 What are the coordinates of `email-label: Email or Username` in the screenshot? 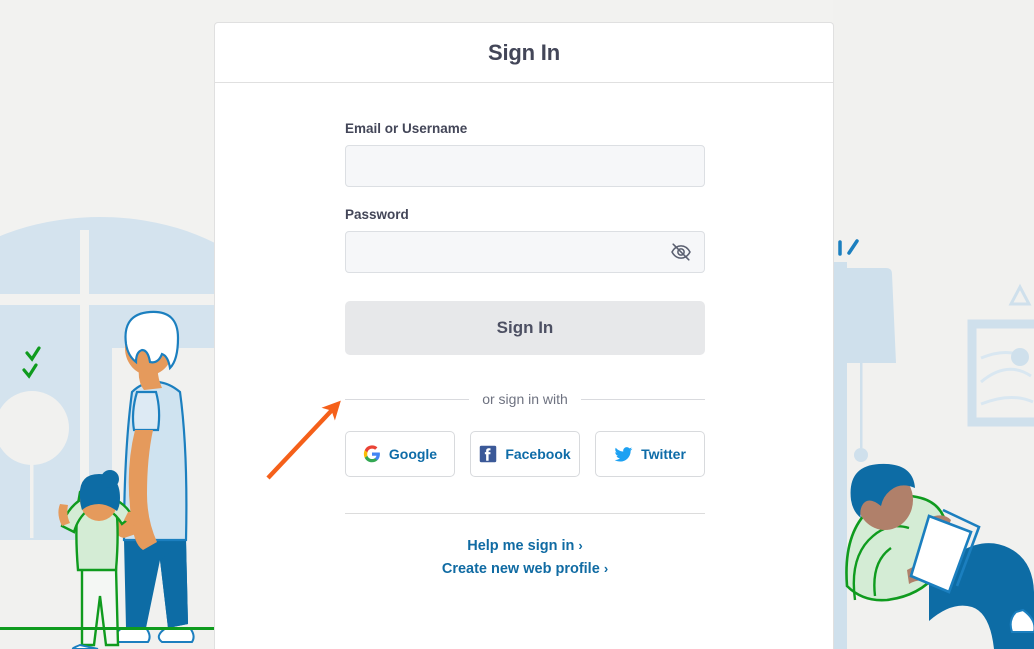 It's located at (406, 128).